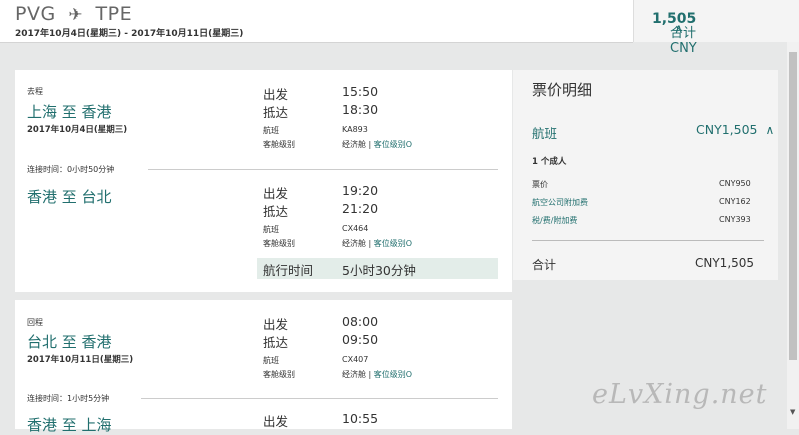 Image resolution: width=799 pixels, height=435 pixels. I want to click on destination-code: TPE, so click(114, 14).